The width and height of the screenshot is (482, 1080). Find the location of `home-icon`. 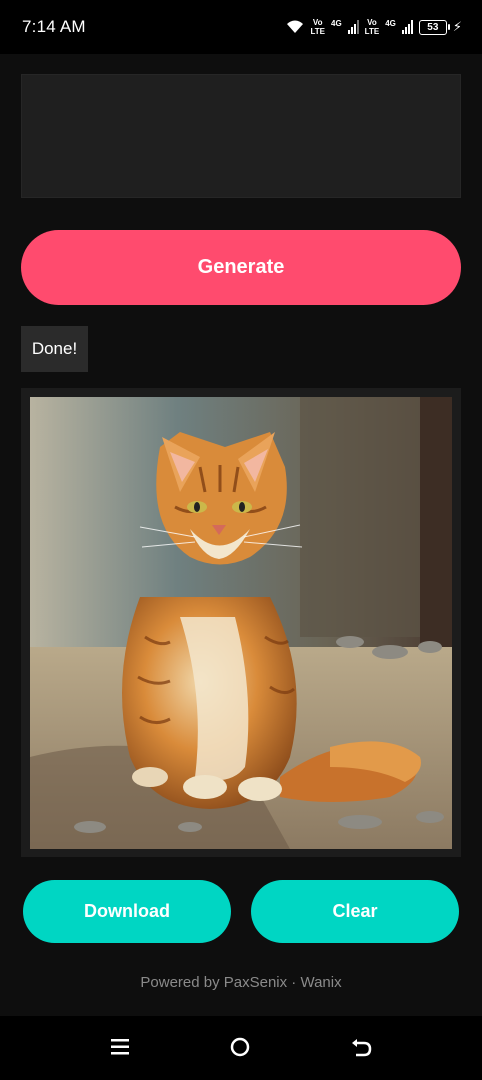

home-icon is located at coordinates (240, 1047).